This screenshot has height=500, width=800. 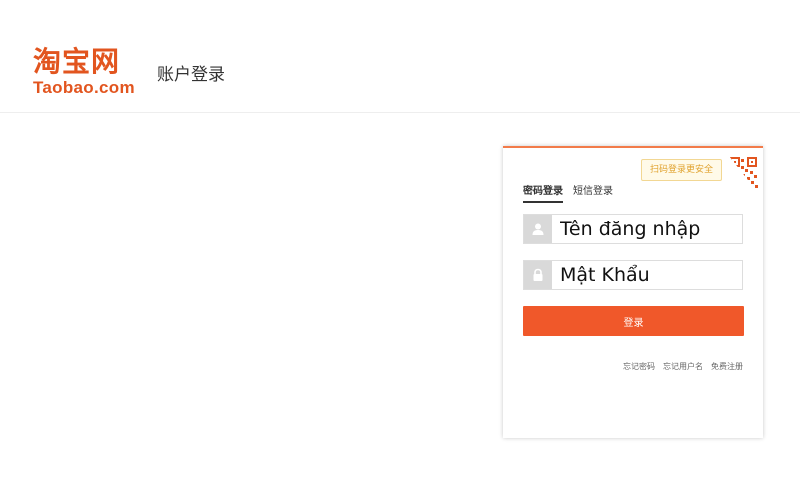 I want to click on forgot-username-link: 忘记用户名, so click(x=683, y=366).